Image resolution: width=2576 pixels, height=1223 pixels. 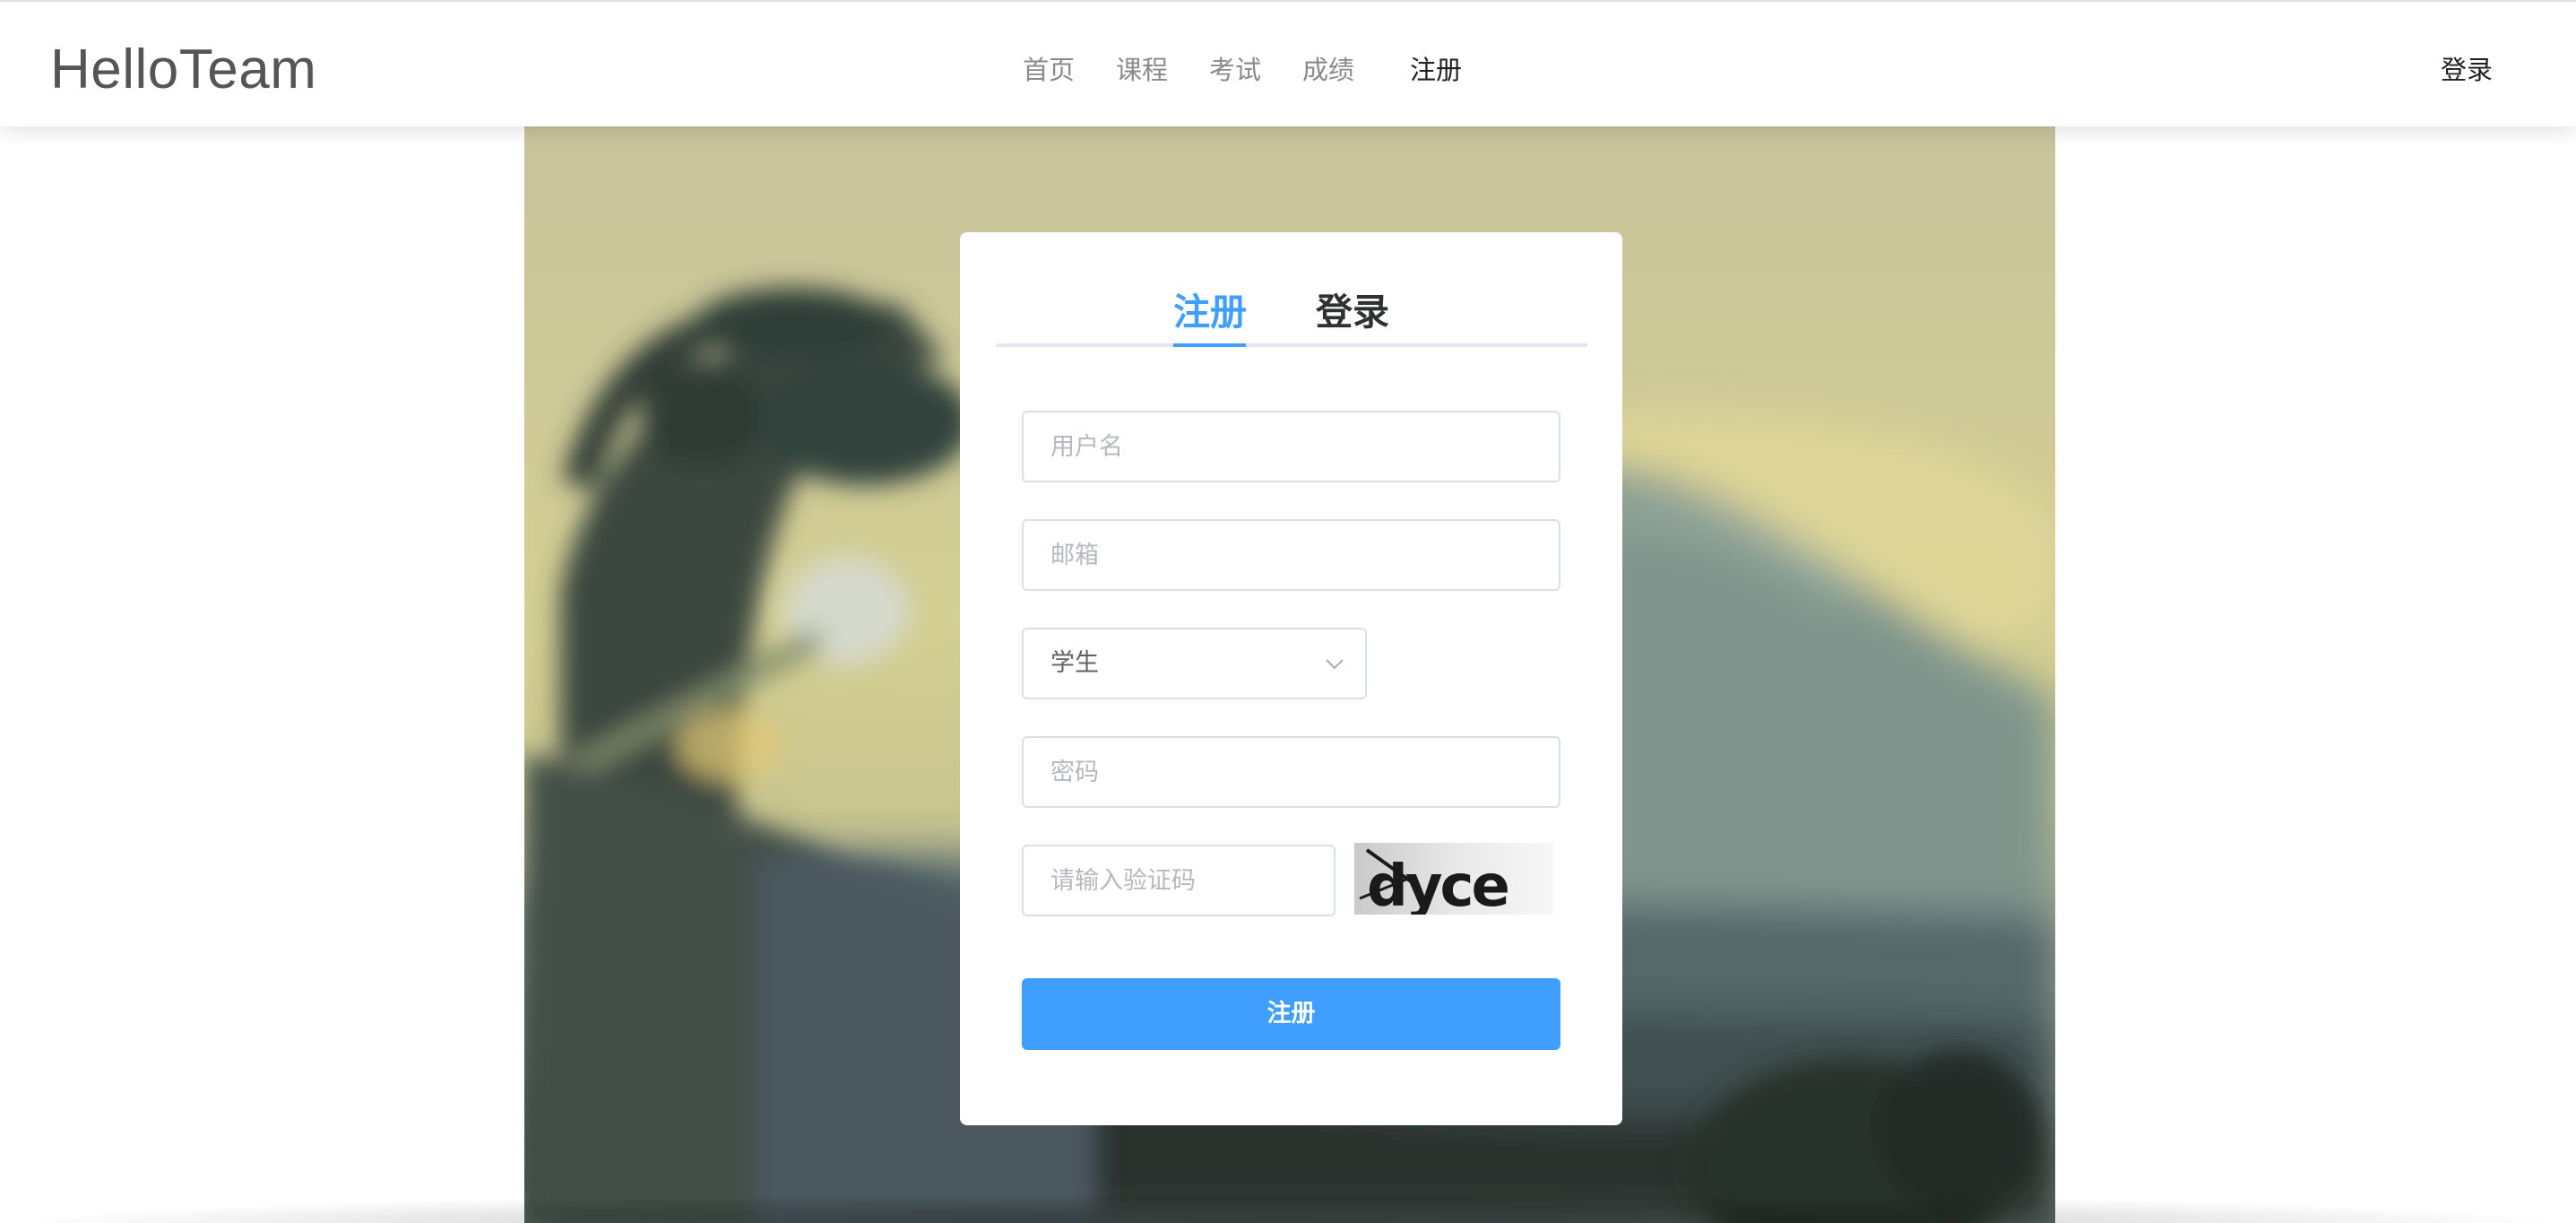 What do you see at coordinates (1291, 1014) in the screenshot?
I see `register-submit-button: 注册` at bounding box center [1291, 1014].